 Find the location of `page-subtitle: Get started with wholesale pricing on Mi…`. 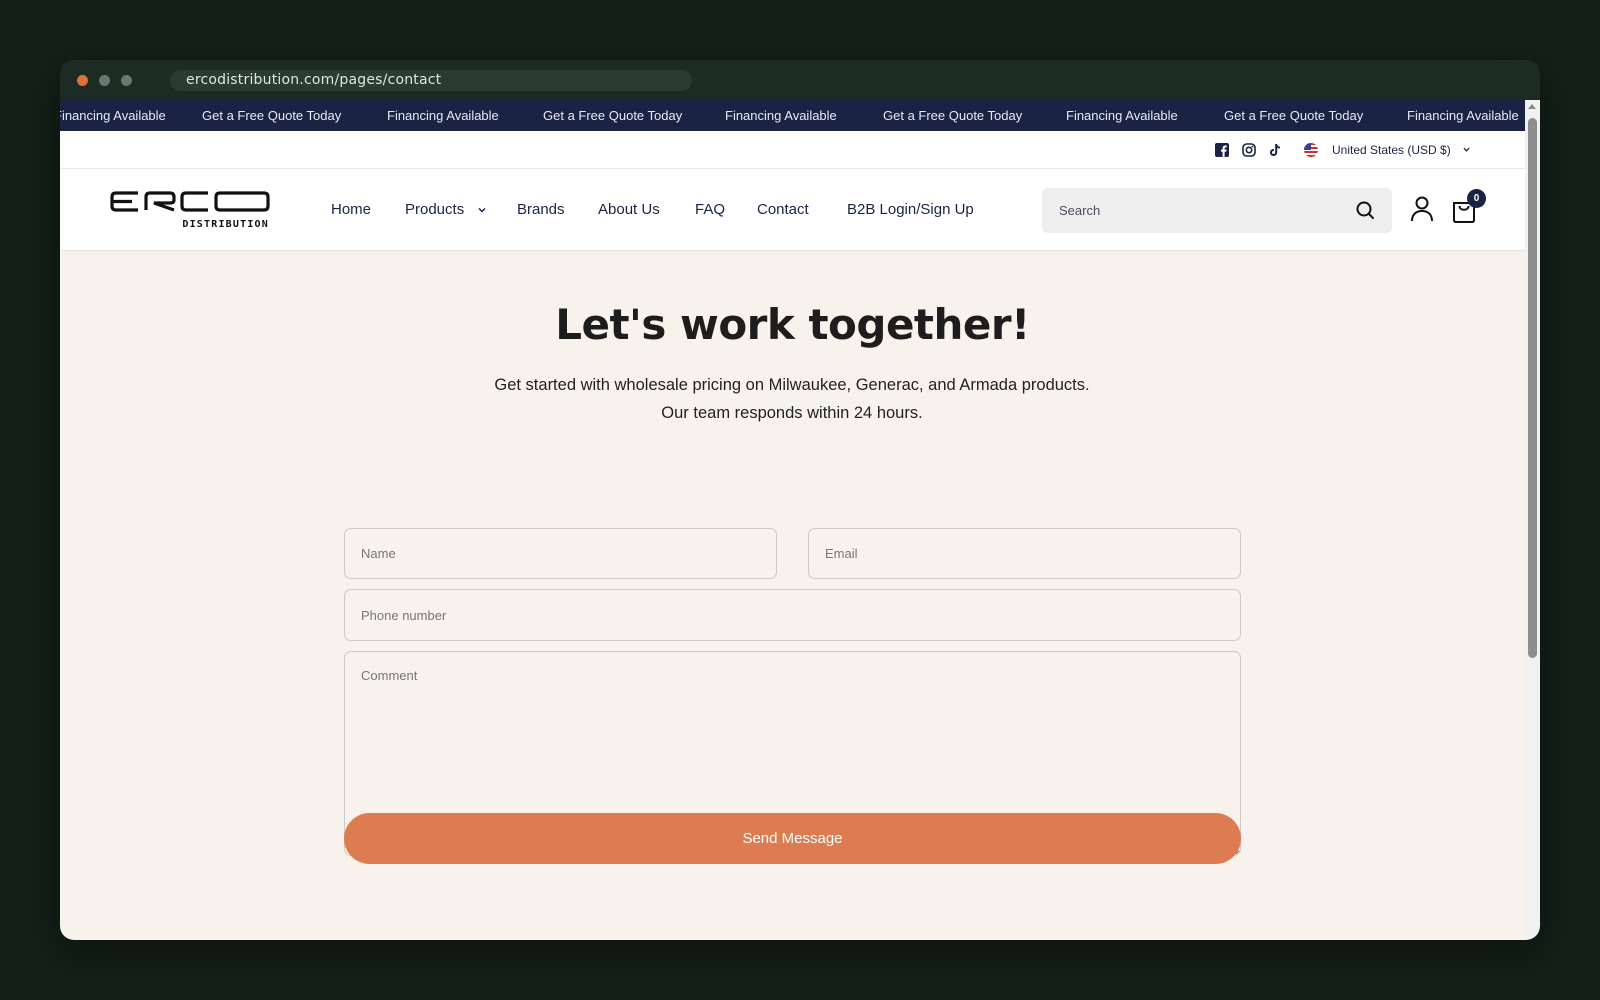

page-subtitle: Get started with wholesale pricing on Mi… is located at coordinates (792, 399).